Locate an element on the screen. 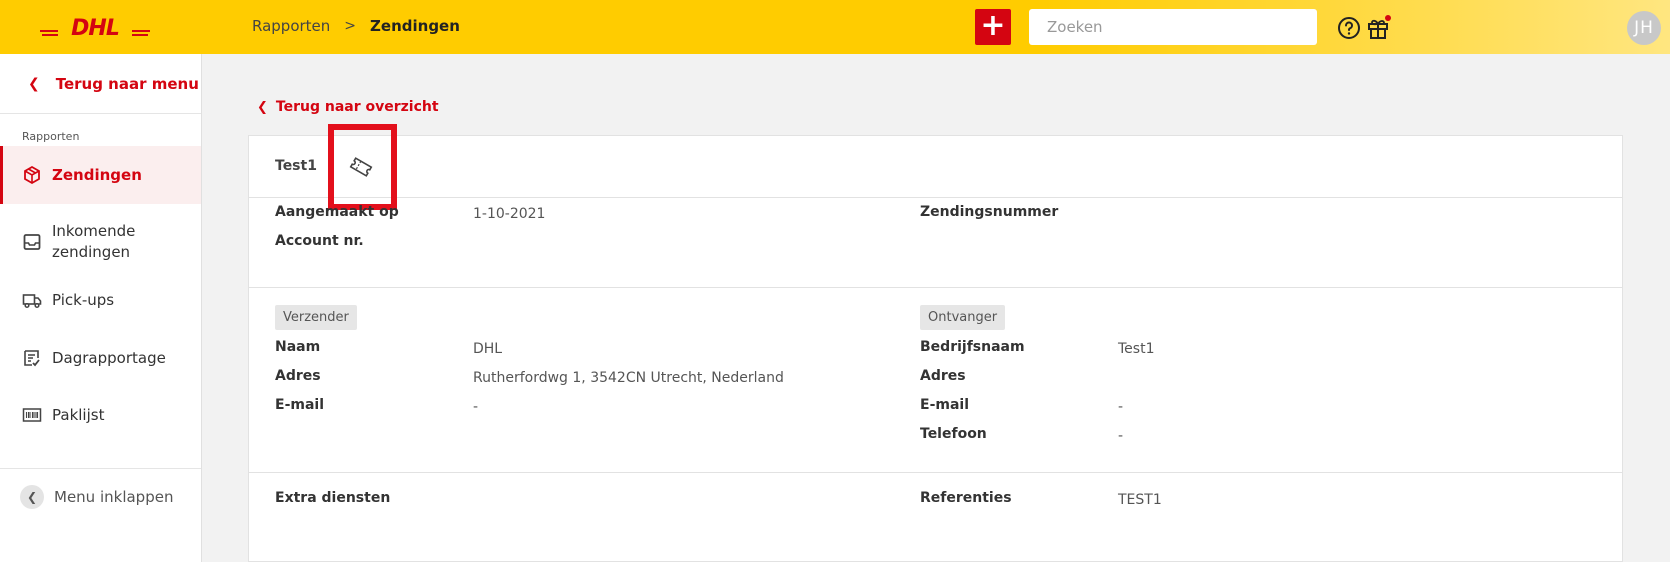 The width and height of the screenshot is (1670, 562). breadcrumb: Rapporten > Zendingen is located at coordinates (356, 26).